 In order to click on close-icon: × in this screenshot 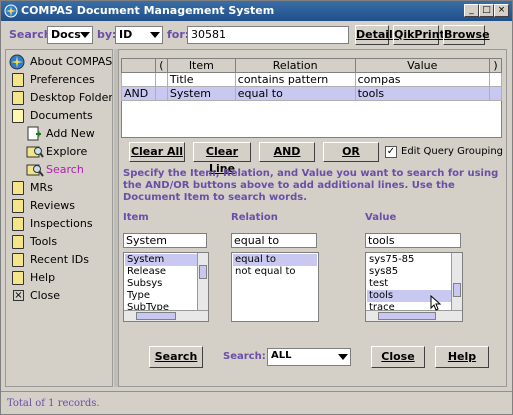, I will do `click(18, 295)`.